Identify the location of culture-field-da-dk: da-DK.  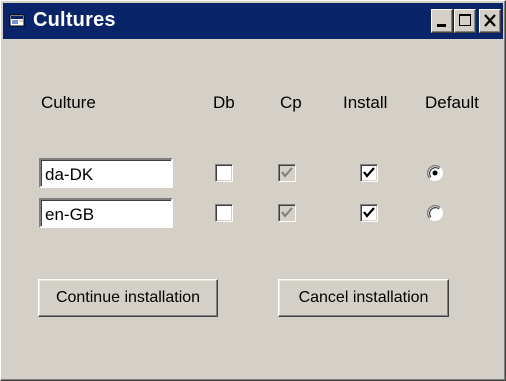
(106, 173).